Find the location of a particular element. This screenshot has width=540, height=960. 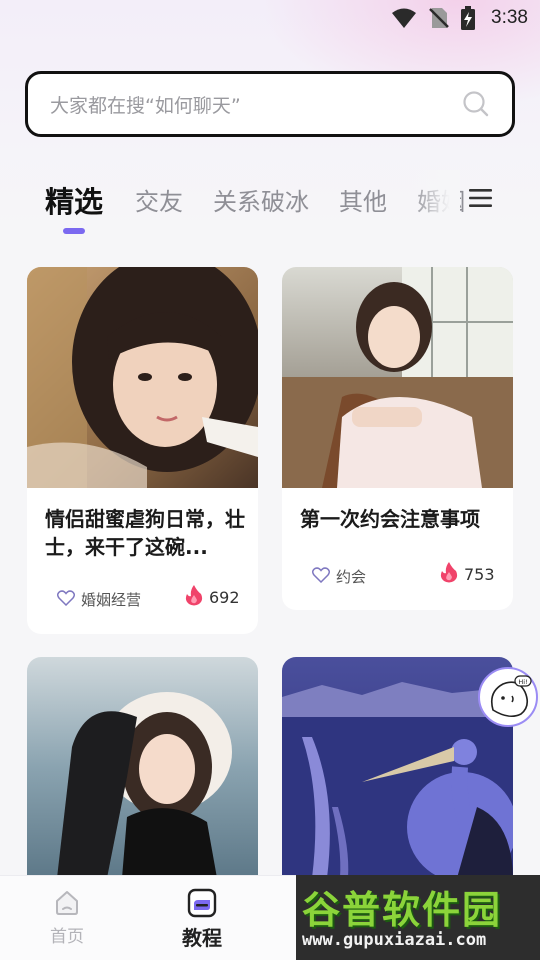

no-sim-icon is located at coordinates (439, 18).